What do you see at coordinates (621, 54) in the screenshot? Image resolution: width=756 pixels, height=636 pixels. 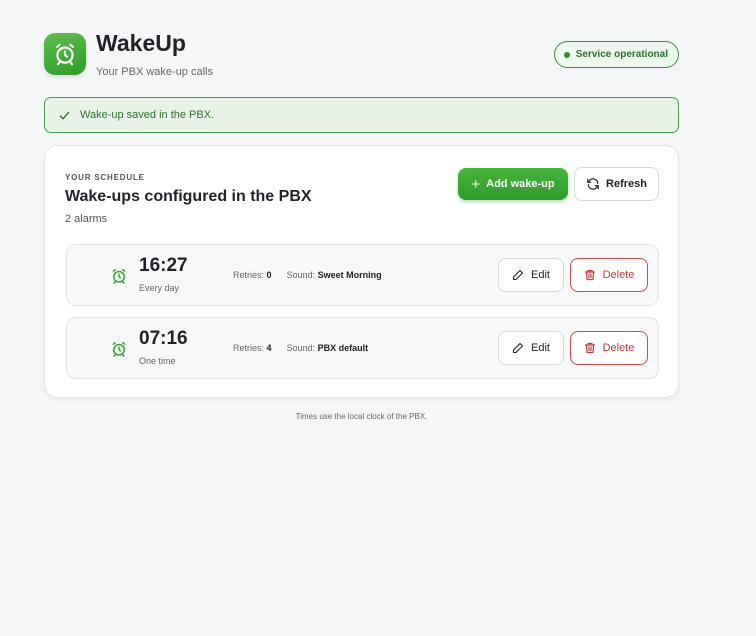 I see `status-label: Service operational` at bounding box center [621, 54].